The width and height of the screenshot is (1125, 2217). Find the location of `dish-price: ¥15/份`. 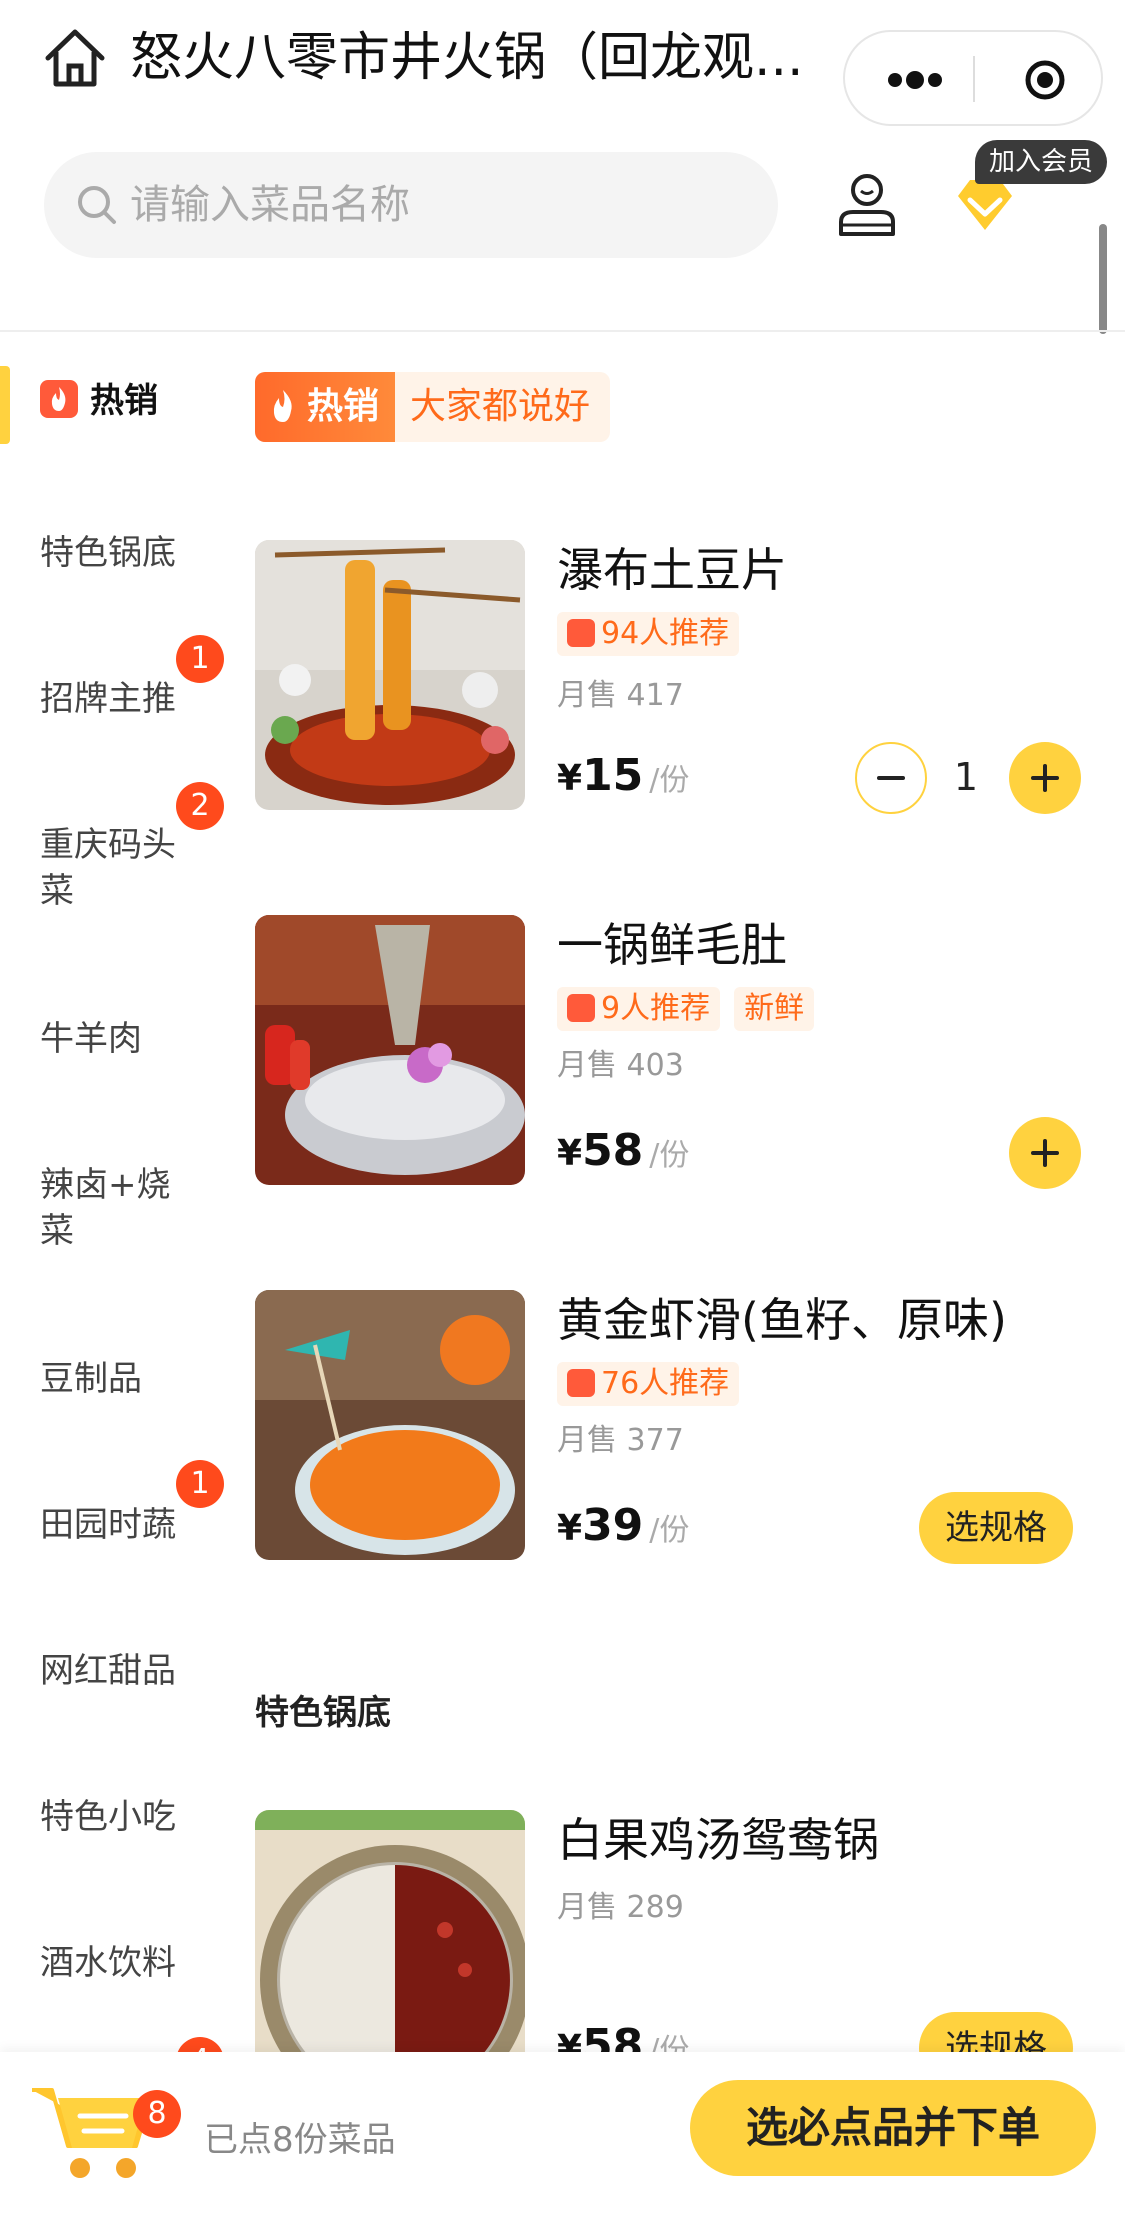

dish-price: ¥15/份 is located at coordinates (623, 780).